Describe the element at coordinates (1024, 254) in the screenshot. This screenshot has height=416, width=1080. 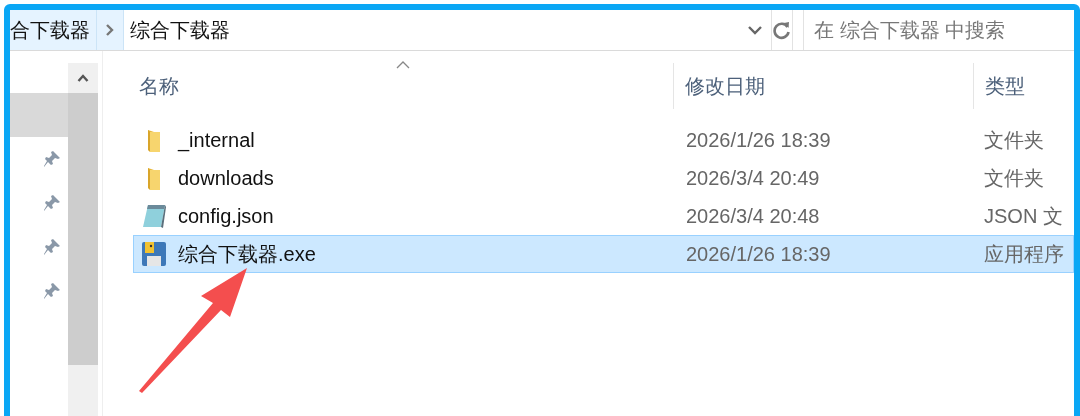
I see `file-type: 应用程序` at that location.